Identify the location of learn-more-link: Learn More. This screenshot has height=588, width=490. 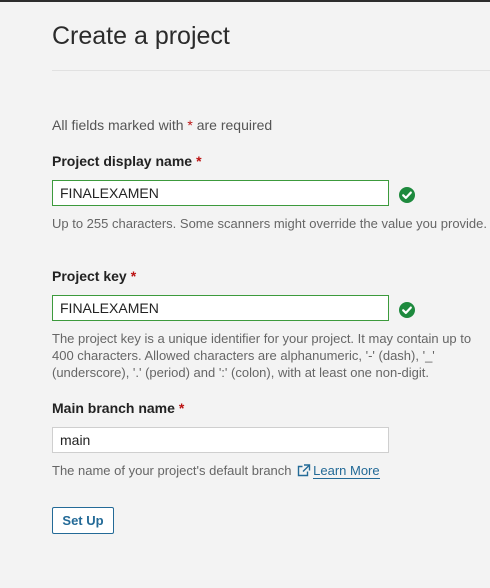
(346, 471).